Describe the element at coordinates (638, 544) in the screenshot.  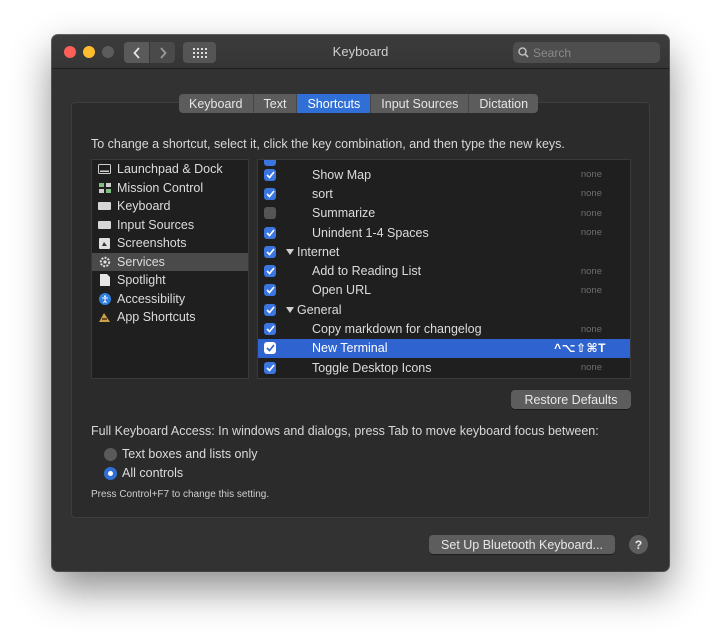
I see `help-button: ?` at that location.